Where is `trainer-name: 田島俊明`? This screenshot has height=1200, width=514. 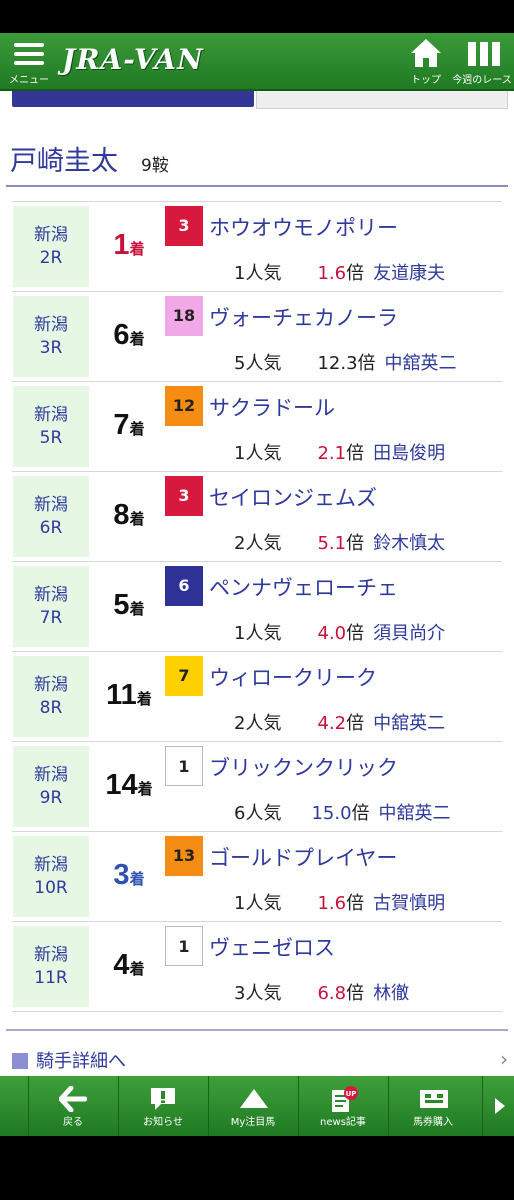
trainer-name: 田島俊明 is located at coordinates (409, 453).